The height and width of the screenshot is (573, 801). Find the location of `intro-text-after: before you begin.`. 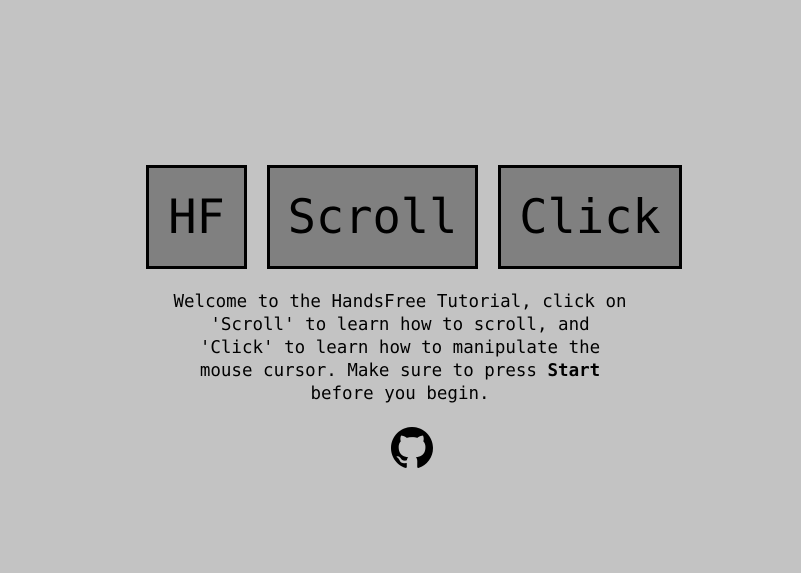

intro-text-after: before you begin. is located at coordinates (400, 394).